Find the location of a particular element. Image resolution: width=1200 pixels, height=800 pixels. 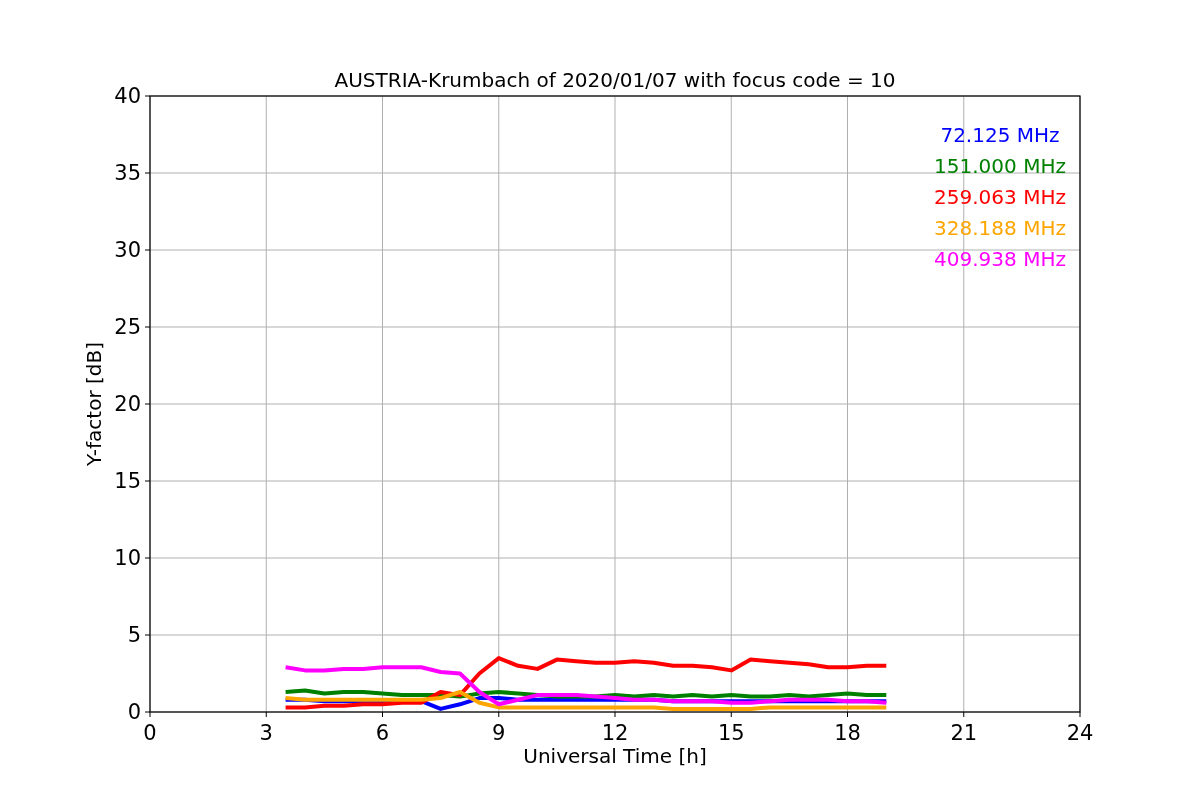

x-axis-label: Universal Time [h] is located at coordinates (615, 756).